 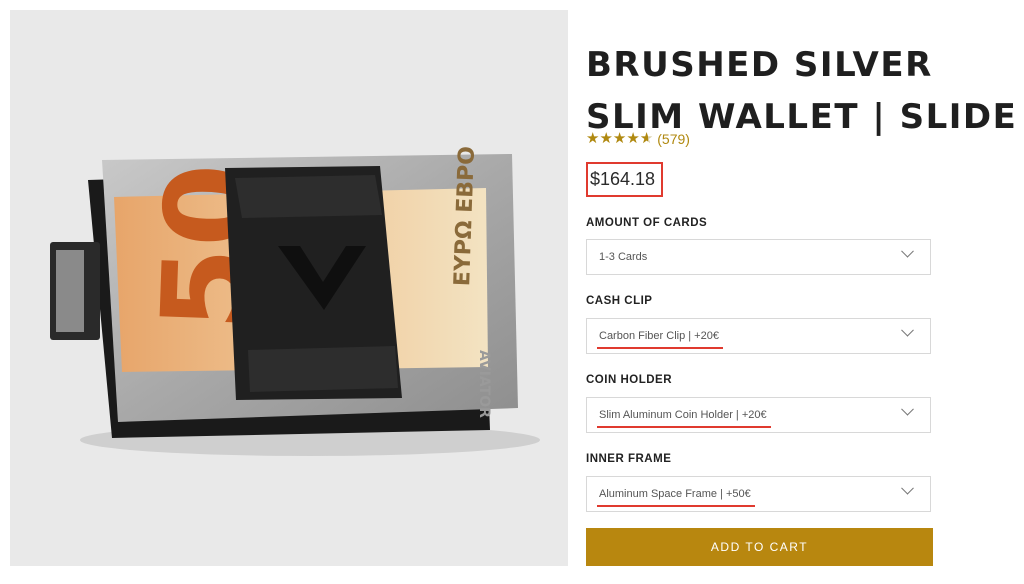 What do you see at coordinates (684, 418) in the screenshot?
I see `coin-holder-select-value: Slim Aluminum Coin Holder | +20€` at bounding box center [684, 418].